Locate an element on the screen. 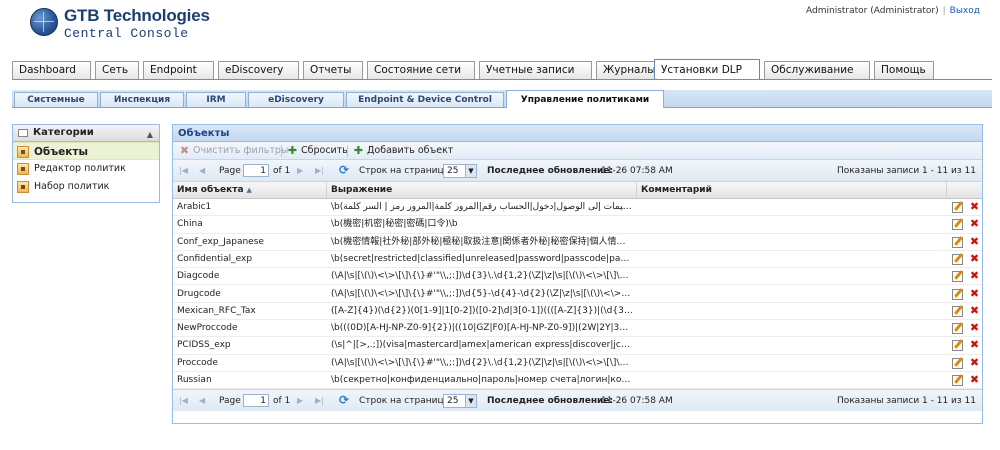 This screenshot has width=1000, height=450. tab-reports: Отчеты is located at coordinates (333, 70).